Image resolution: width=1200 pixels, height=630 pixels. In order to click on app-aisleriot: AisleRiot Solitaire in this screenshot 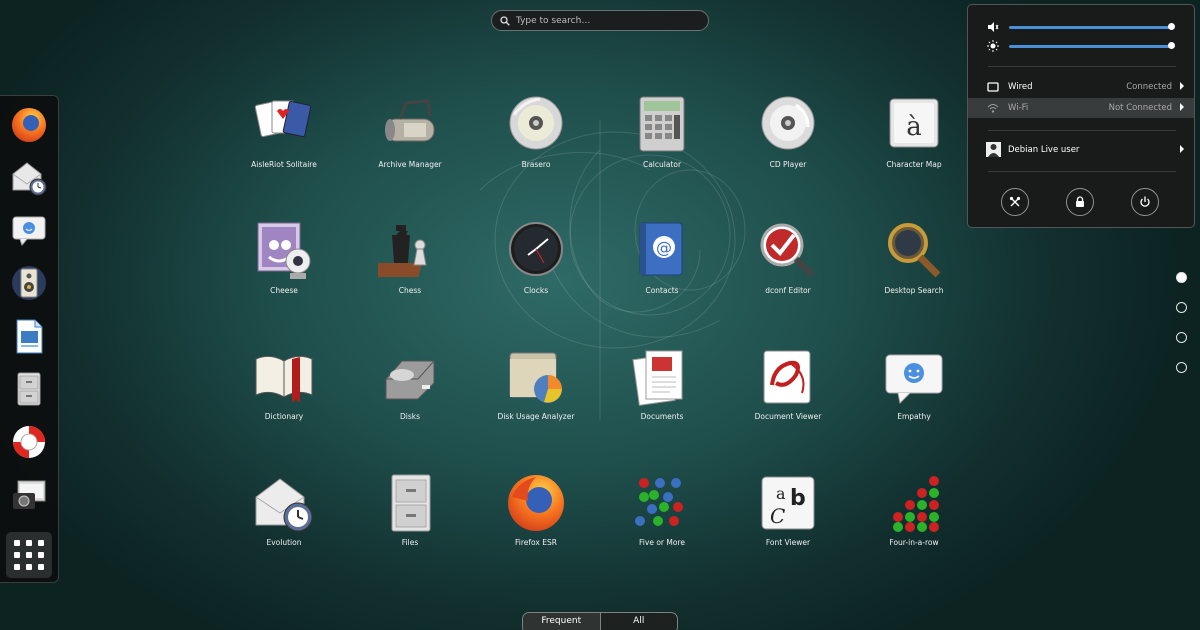, I will do `click(284, 148)`.